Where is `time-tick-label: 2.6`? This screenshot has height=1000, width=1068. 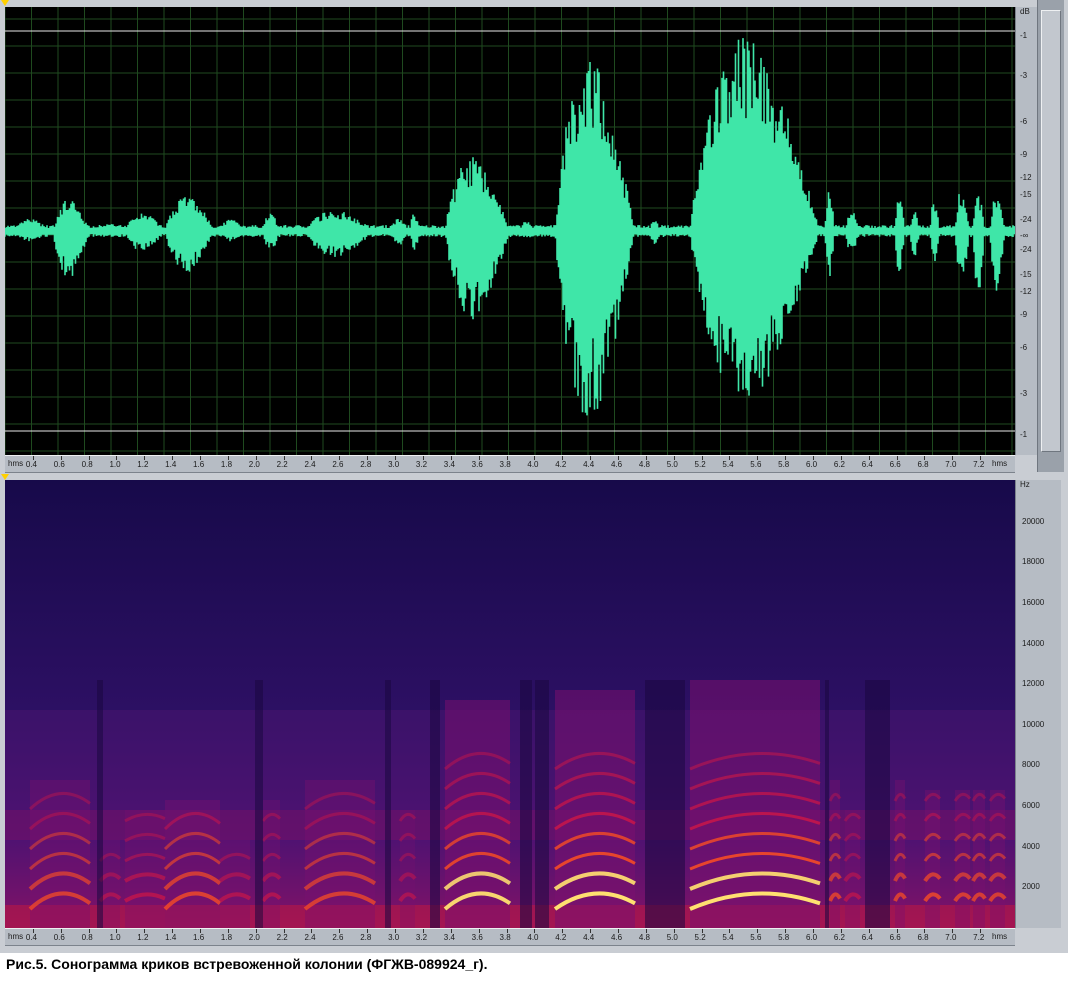 time-tick-label: 2.6 is located at coordinates (338, 937).